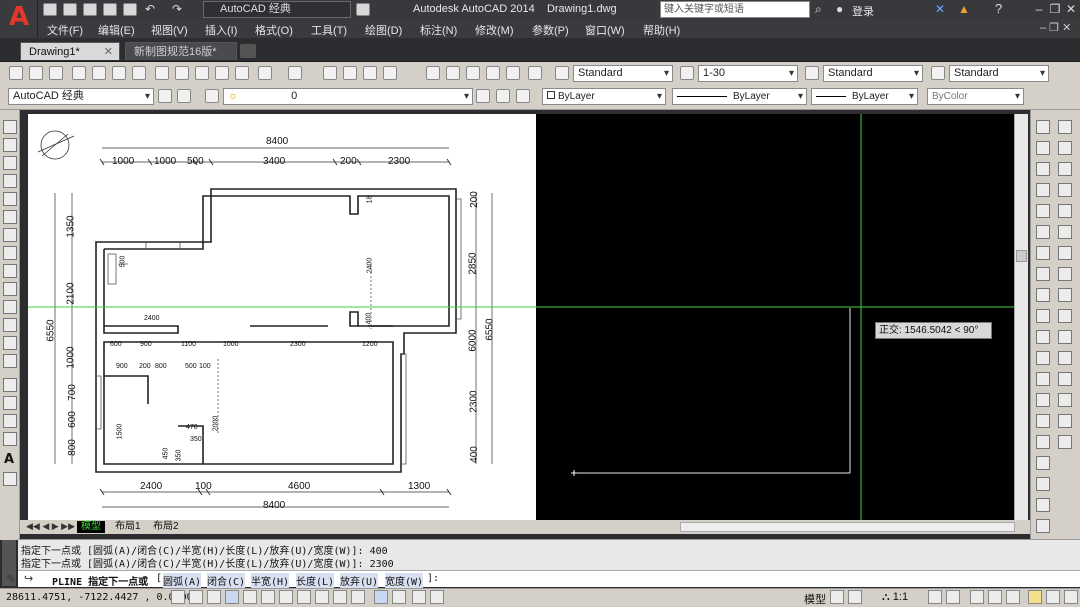 Image resolution: width=1080 pixels, height=607 pixels. Describe the element at coordinates (1043, 400) in the screenshot. I see `chamfer-icon` at that location.